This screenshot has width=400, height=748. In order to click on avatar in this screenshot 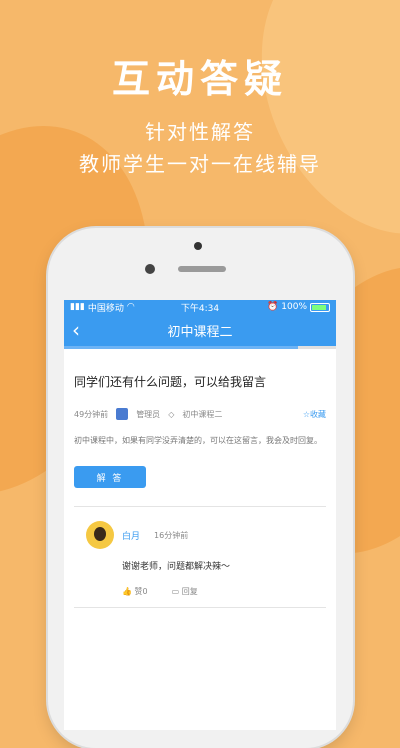, I will do `click(100, 535)`.